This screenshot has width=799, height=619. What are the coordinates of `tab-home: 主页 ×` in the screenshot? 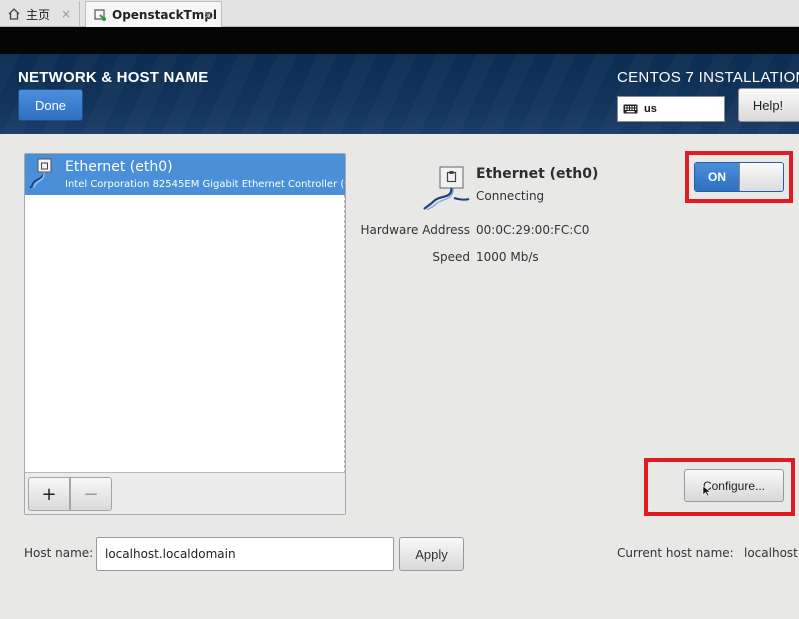 It's located at (40, 14).